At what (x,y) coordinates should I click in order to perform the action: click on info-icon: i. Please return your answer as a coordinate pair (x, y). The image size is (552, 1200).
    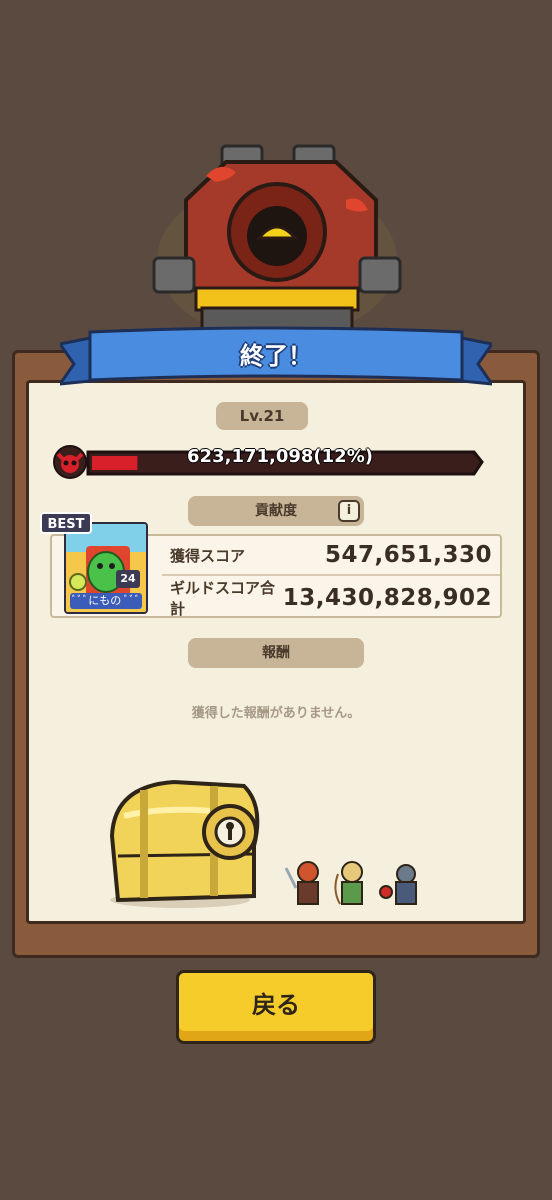
    Looking at the image, I should click on (349, 511).